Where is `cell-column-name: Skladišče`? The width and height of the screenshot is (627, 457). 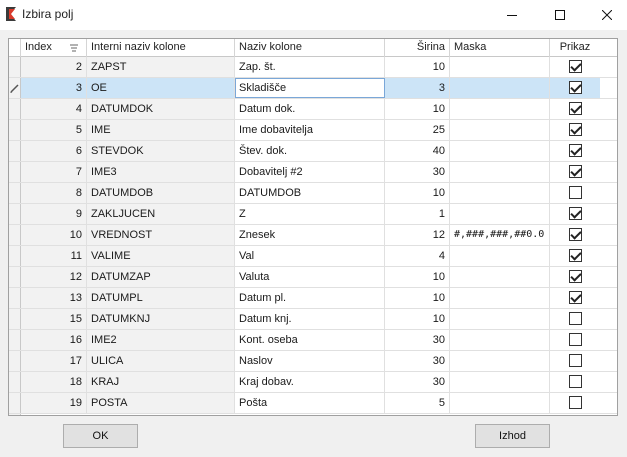
cell-column-name: Skladišče is located at coordinates (310, 88).